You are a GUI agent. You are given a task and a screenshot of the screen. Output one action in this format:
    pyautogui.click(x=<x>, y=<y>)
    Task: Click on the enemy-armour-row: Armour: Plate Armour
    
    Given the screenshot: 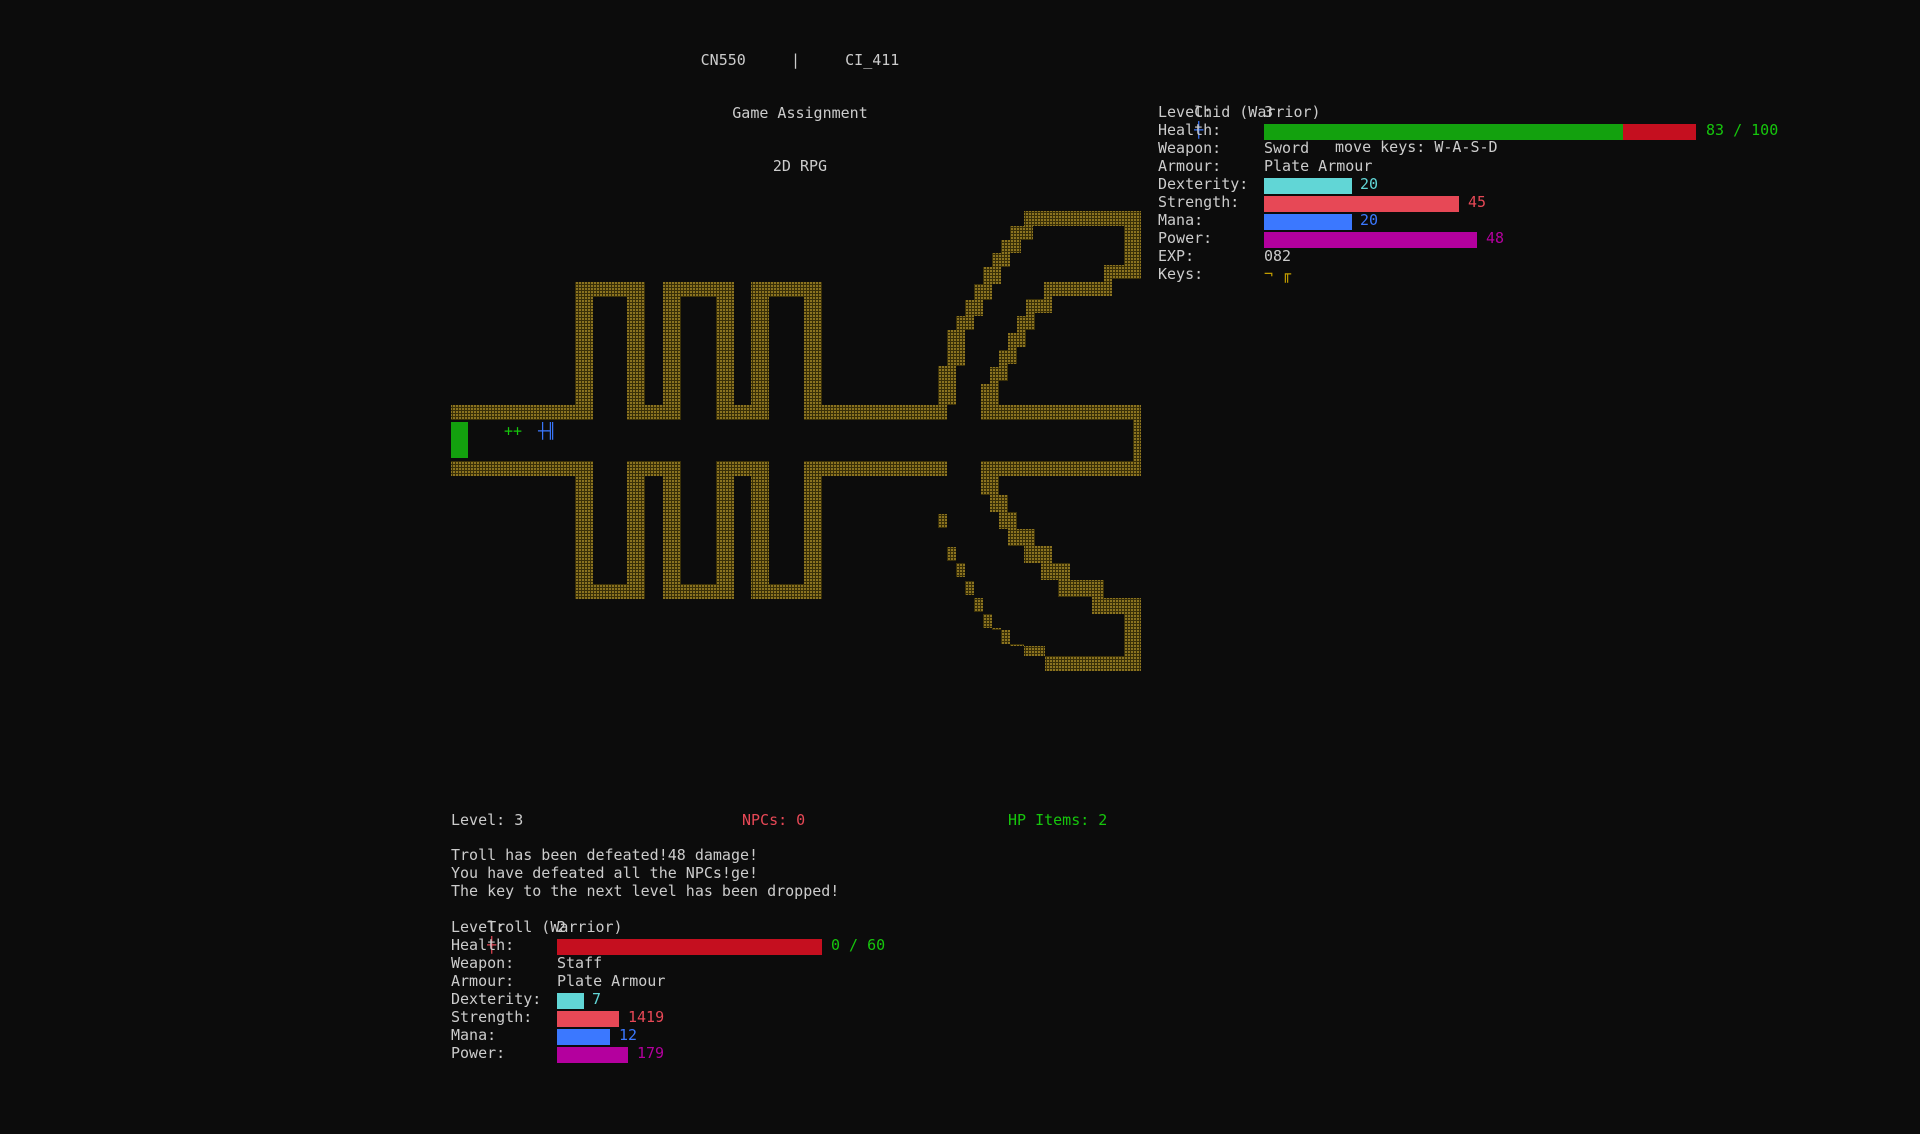 What is the action you would take?
    pyautogui.click(x=558, y=981)
    